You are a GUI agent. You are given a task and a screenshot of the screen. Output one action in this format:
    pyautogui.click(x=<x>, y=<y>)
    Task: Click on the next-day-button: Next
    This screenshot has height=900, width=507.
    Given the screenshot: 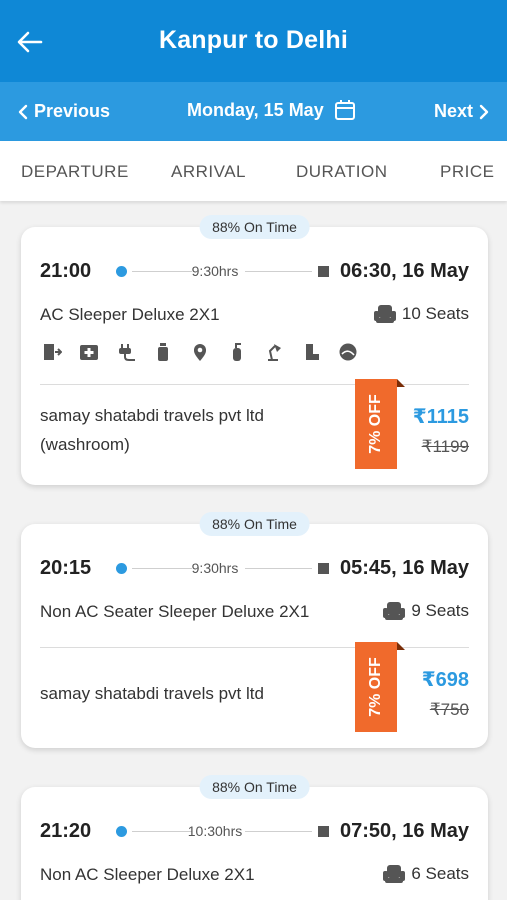 What is the action you would take?
    pyautogui.click(x=461, y=111)
    